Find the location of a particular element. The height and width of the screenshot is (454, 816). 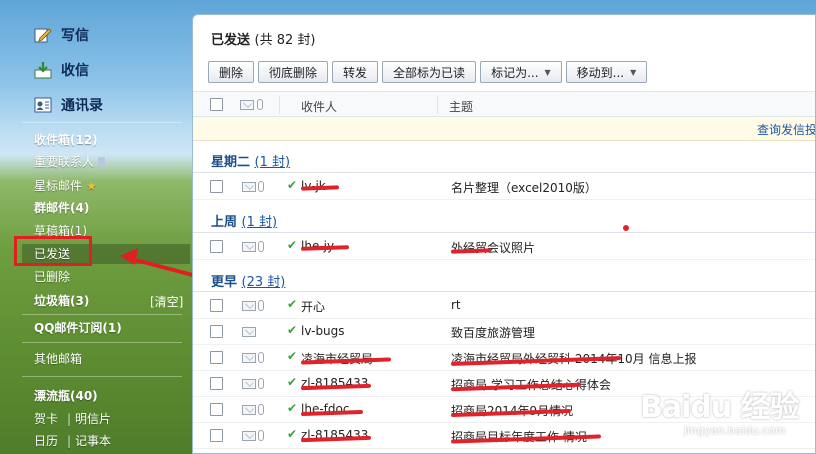

table-header: 收件人 主题 is located at coordinates (504, 104).